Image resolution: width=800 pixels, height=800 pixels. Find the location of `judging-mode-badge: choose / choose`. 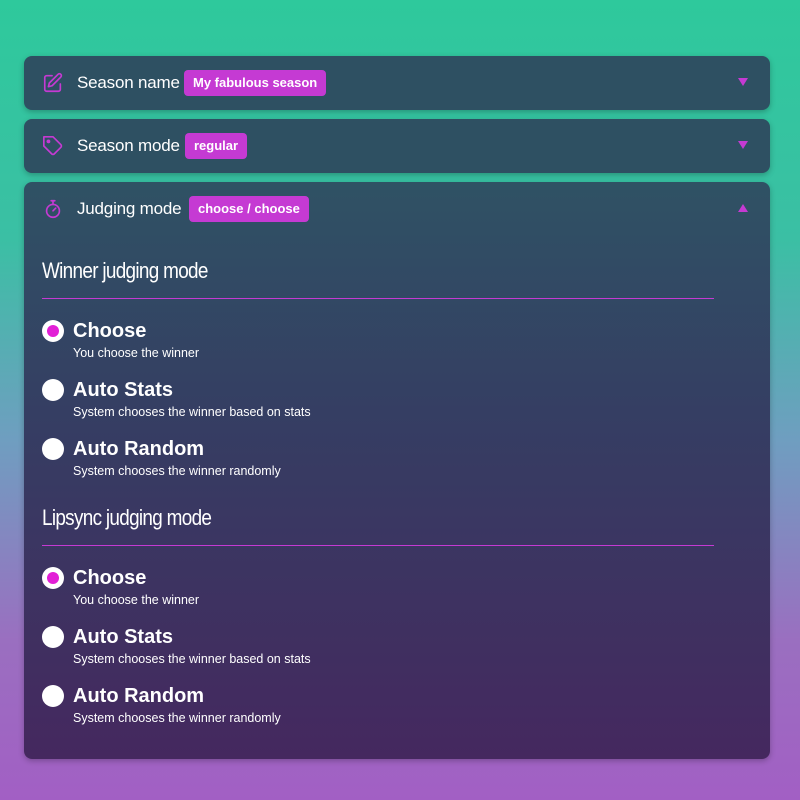

judging-mode-badge: choose / choose is located at coordinates (249, 209).